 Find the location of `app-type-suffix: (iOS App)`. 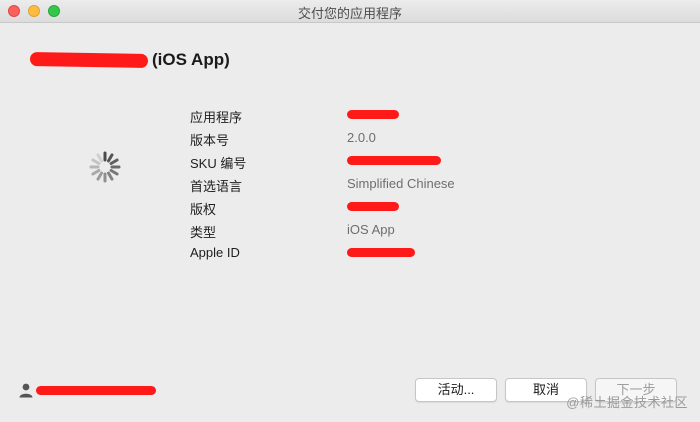

app-type-suffix: (iOS App) is located at coordinates (191, 59).